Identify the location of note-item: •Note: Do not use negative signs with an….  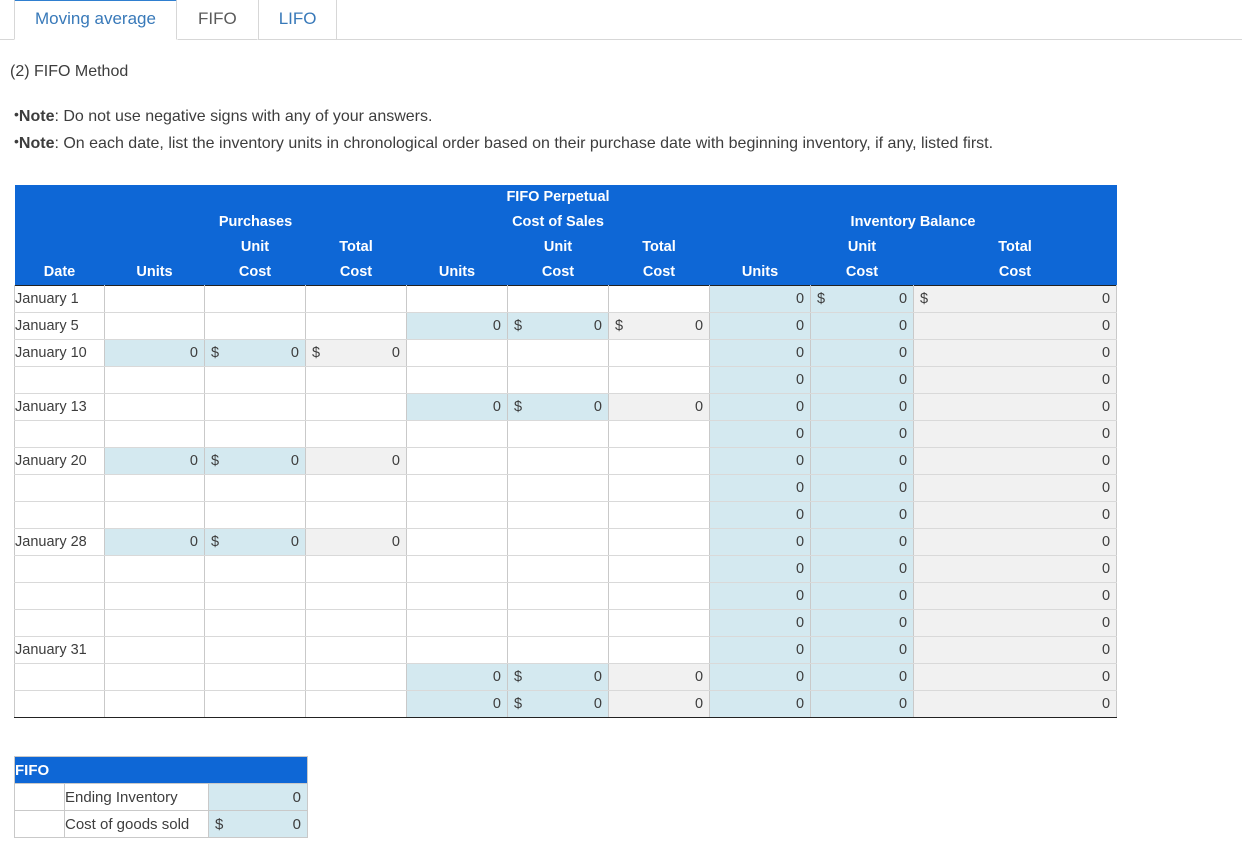
(628, 116).